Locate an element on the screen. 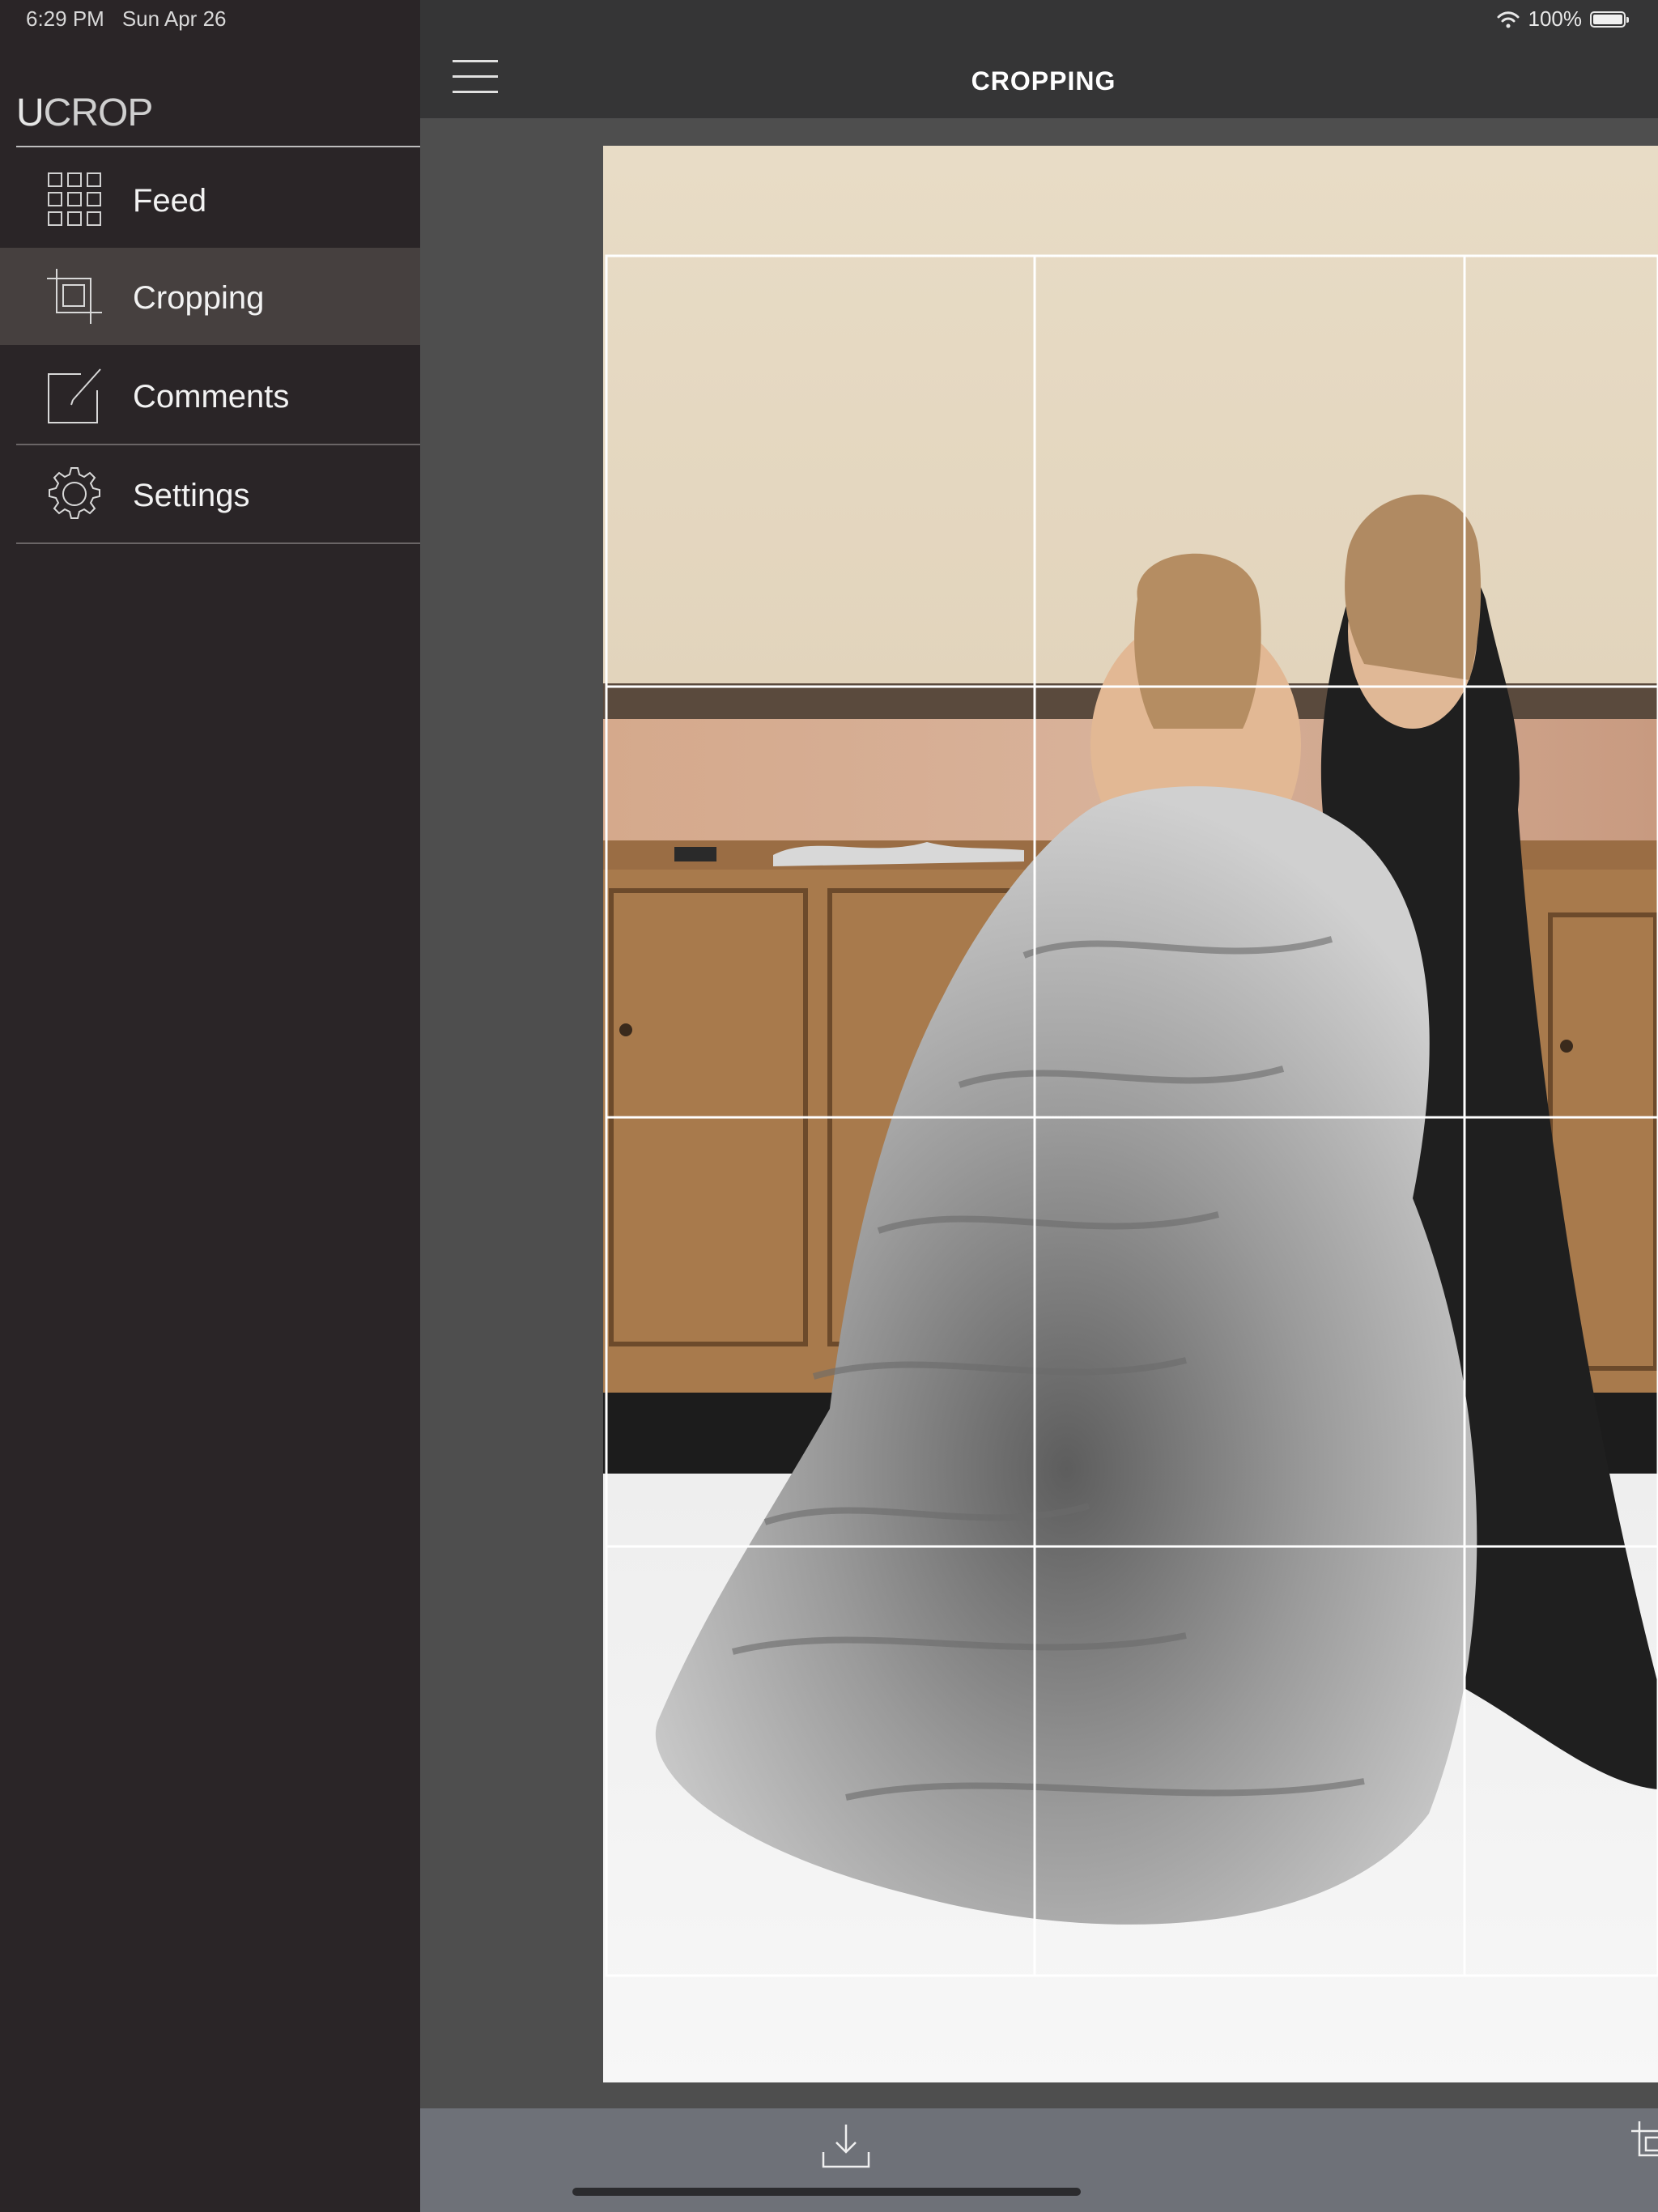  sidebar-item-cropping: Cropping is located at coordinates (210, 297).